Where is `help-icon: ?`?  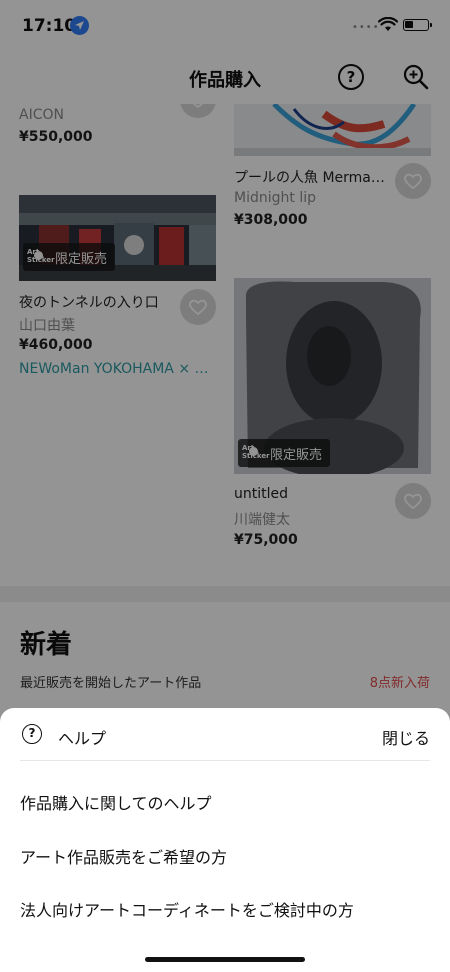
help-icon: ? is located at coordinates (32, 734).